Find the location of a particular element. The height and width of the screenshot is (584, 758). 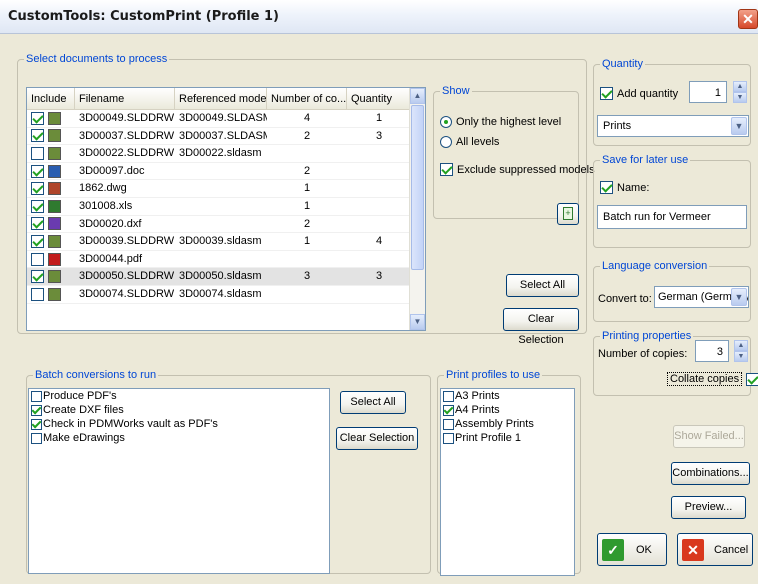

table-row: 3D00074.SLDDRW 3D00074.sldasm is located at coordinates (219, 295).